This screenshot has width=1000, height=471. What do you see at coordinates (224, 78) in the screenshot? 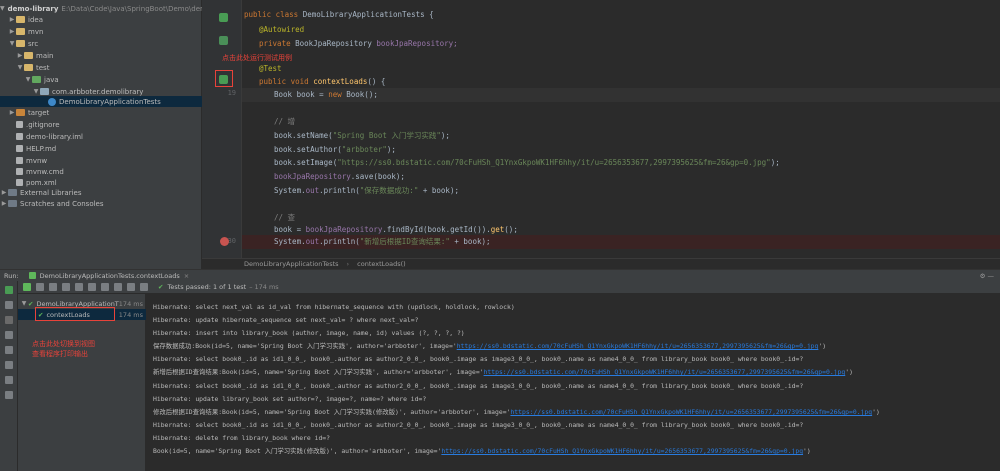
I see `highlight-run-test` at bounding box center [224, 78].